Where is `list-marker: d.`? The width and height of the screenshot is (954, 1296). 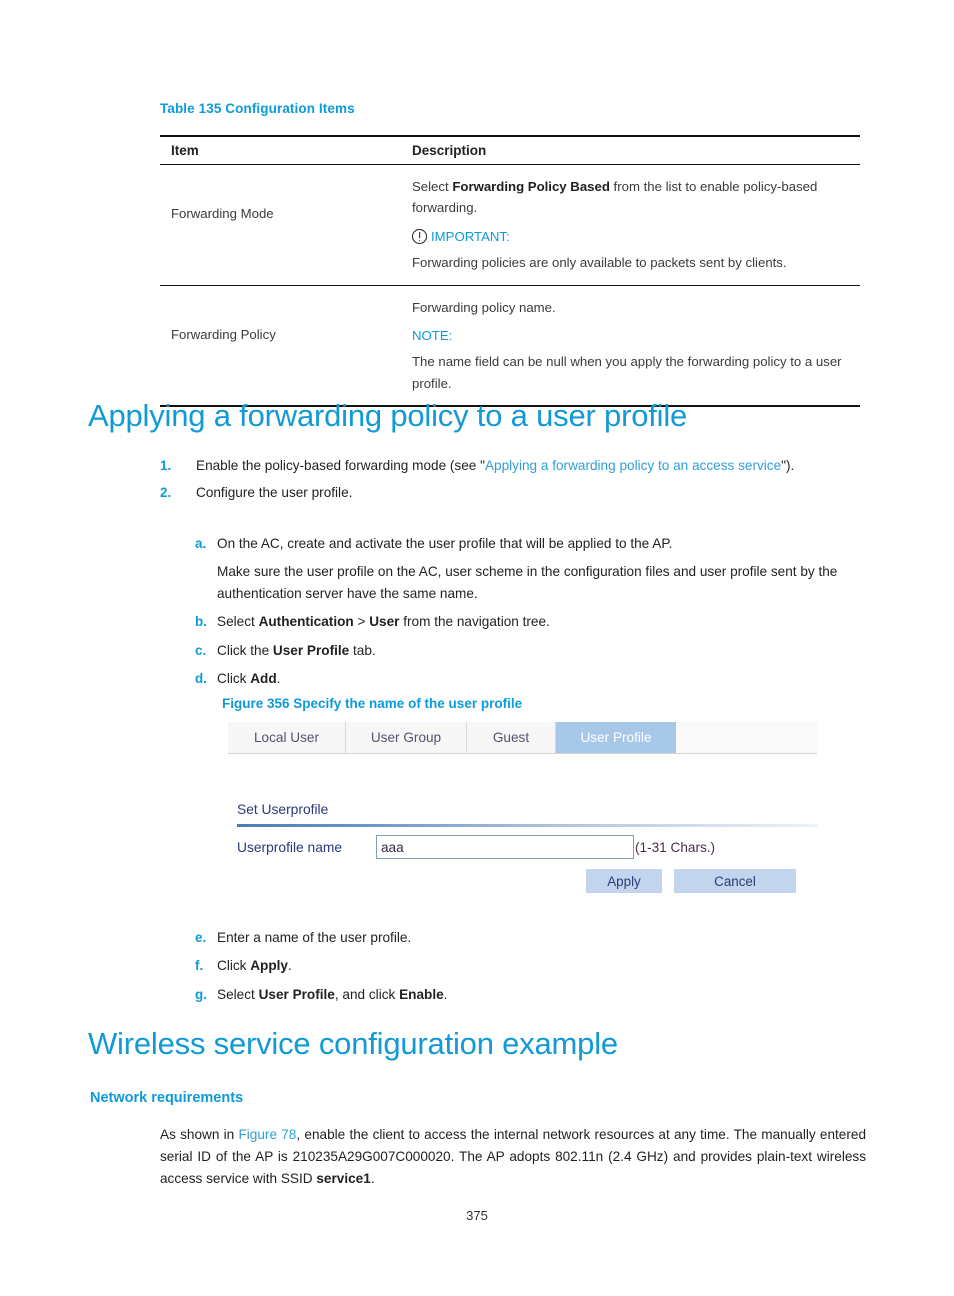 list-marker: d. is located at coordinates (201, 679).